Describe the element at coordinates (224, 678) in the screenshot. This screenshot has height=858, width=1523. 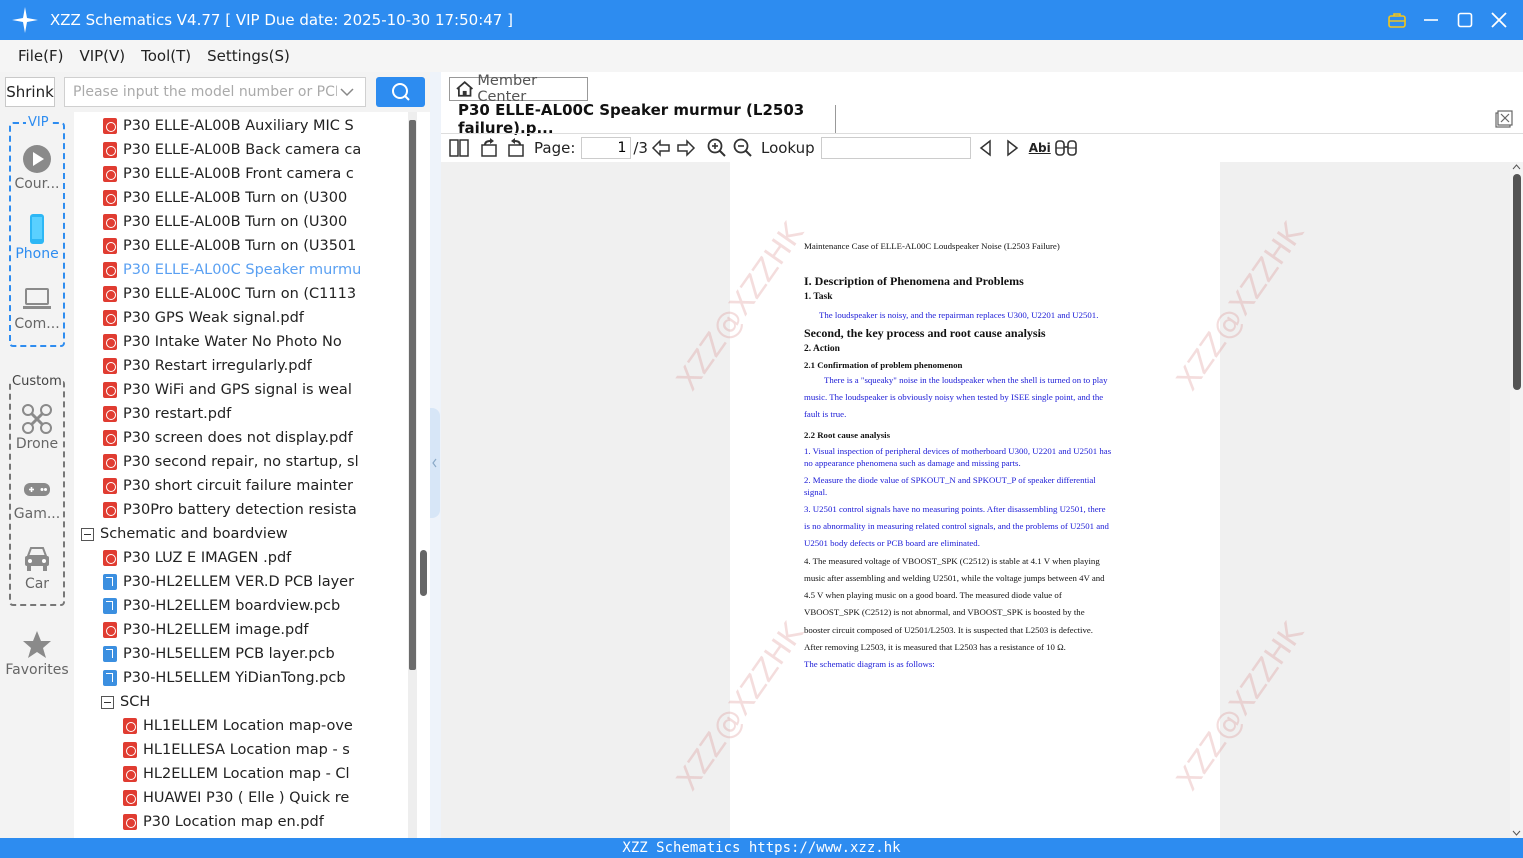
I see `tree-file-item: P30-HL5ELLEM YiDianTong.pcb` at that location.